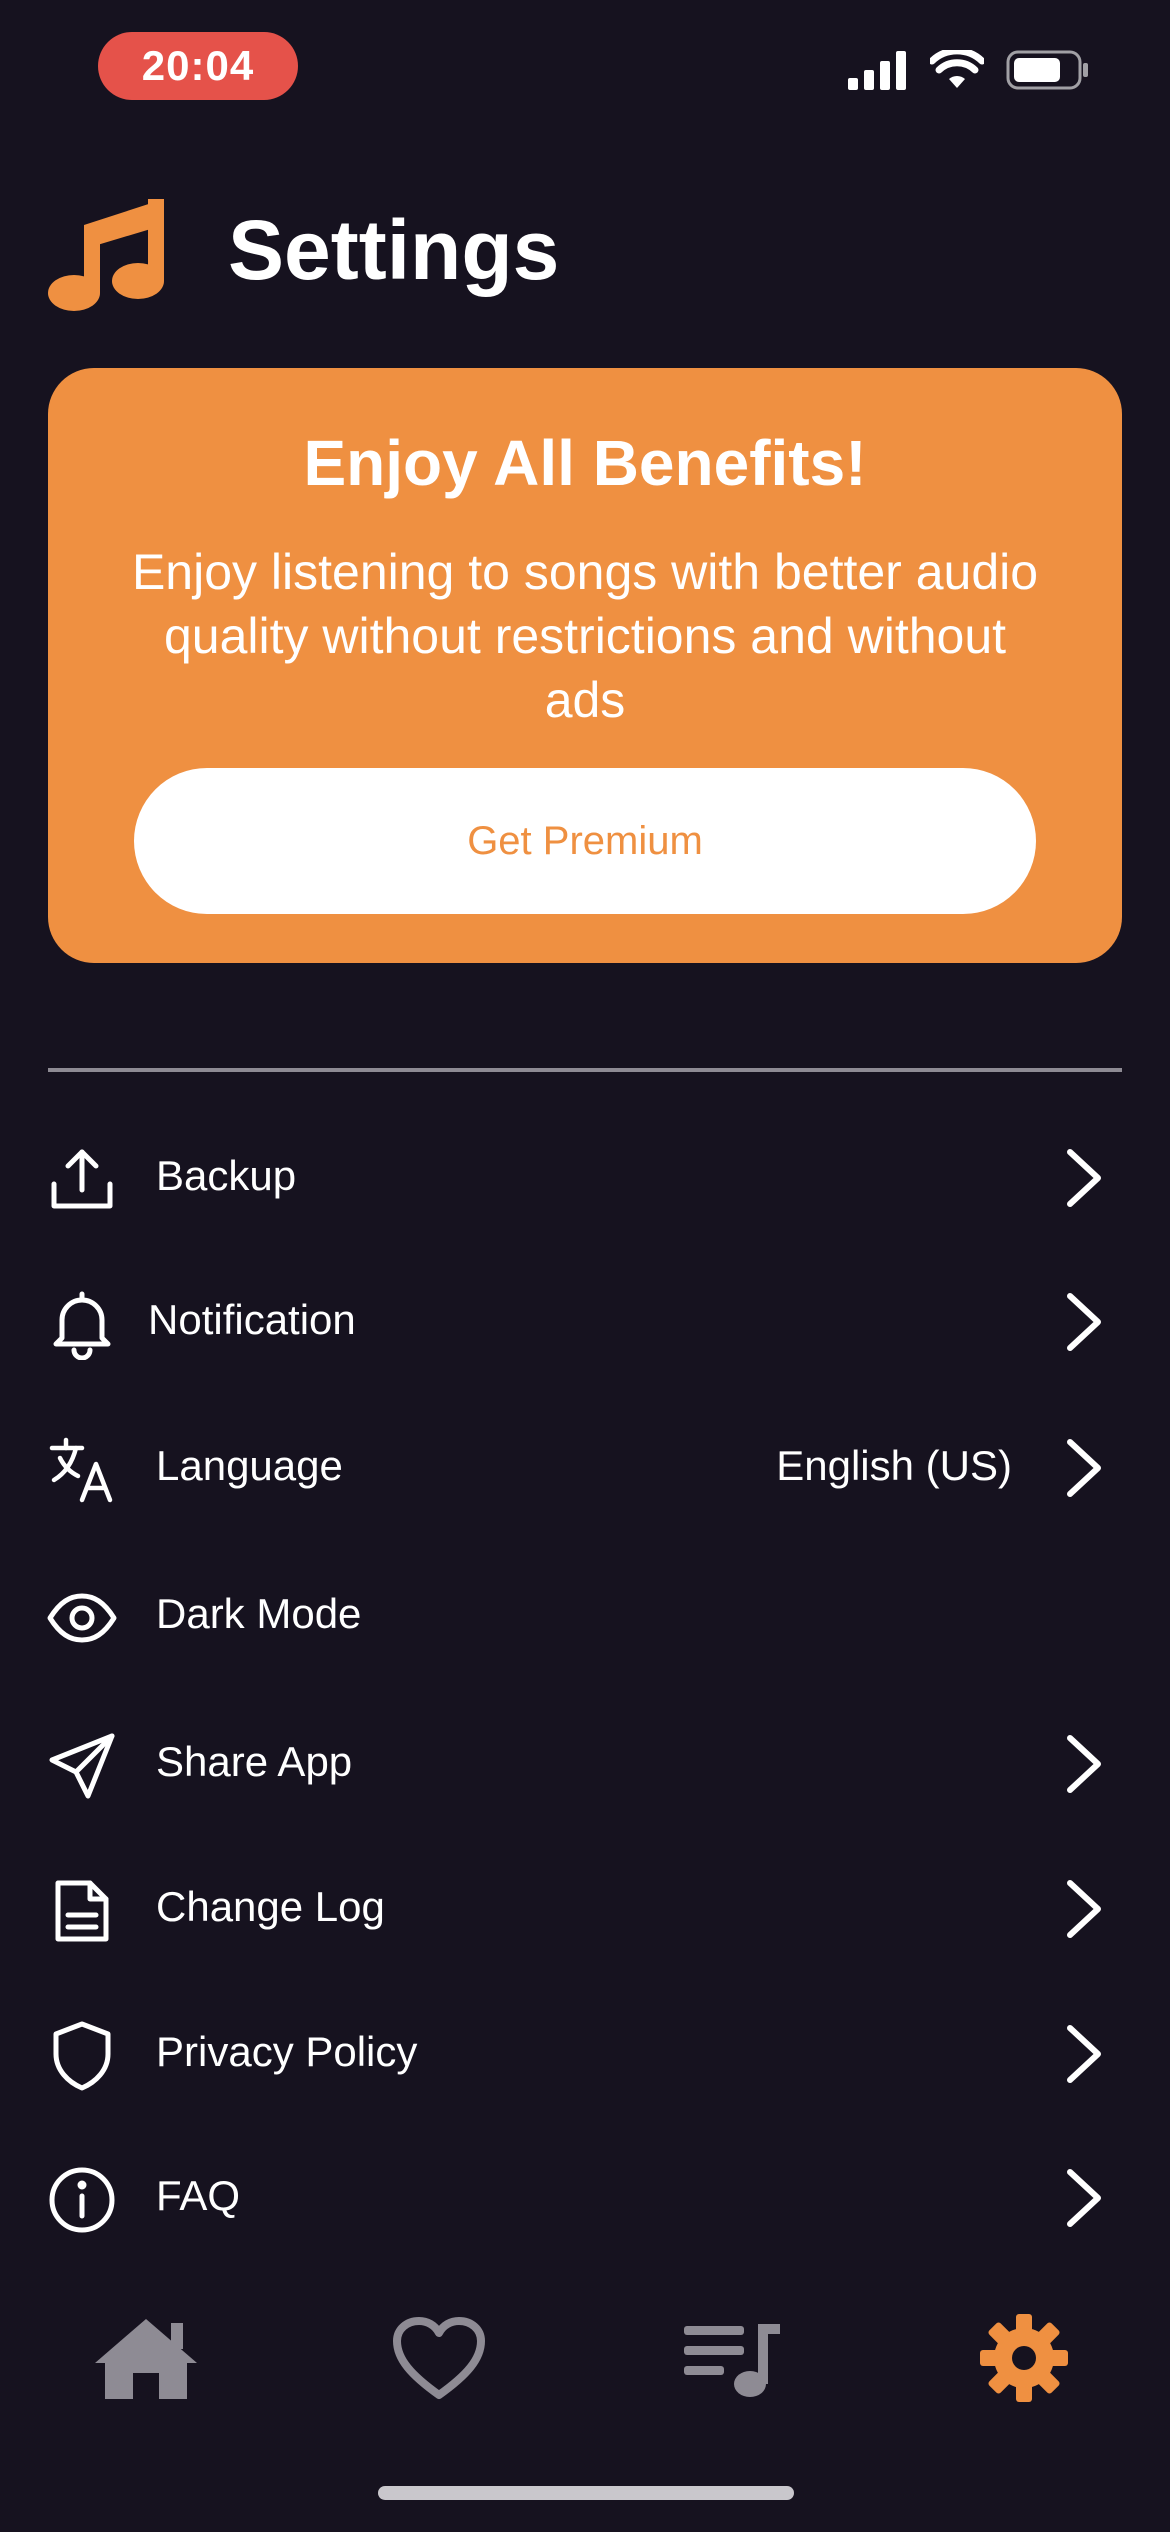 The image size is (1170, 2532). What do you see at coordinates (259, 1613) in the screenshot?
I see `settings-item-label: Dark Mode` at bounding box center [259, 1613].